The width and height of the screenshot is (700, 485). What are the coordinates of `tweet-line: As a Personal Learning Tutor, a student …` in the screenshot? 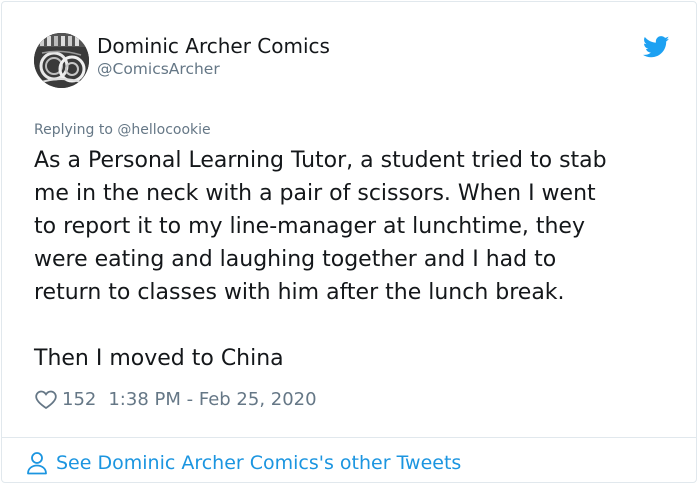 It's located at (320, 160).